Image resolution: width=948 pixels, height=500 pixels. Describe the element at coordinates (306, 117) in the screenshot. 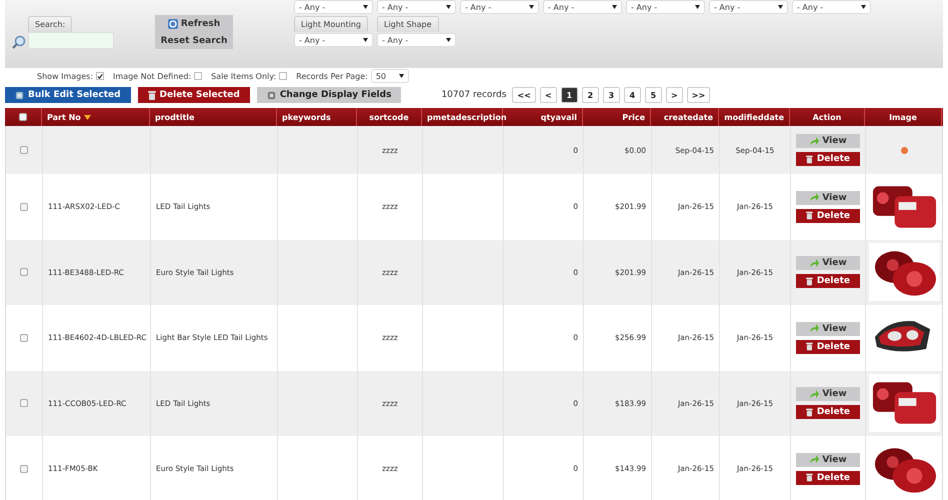

I see `column-header: pkeywords` at that location.